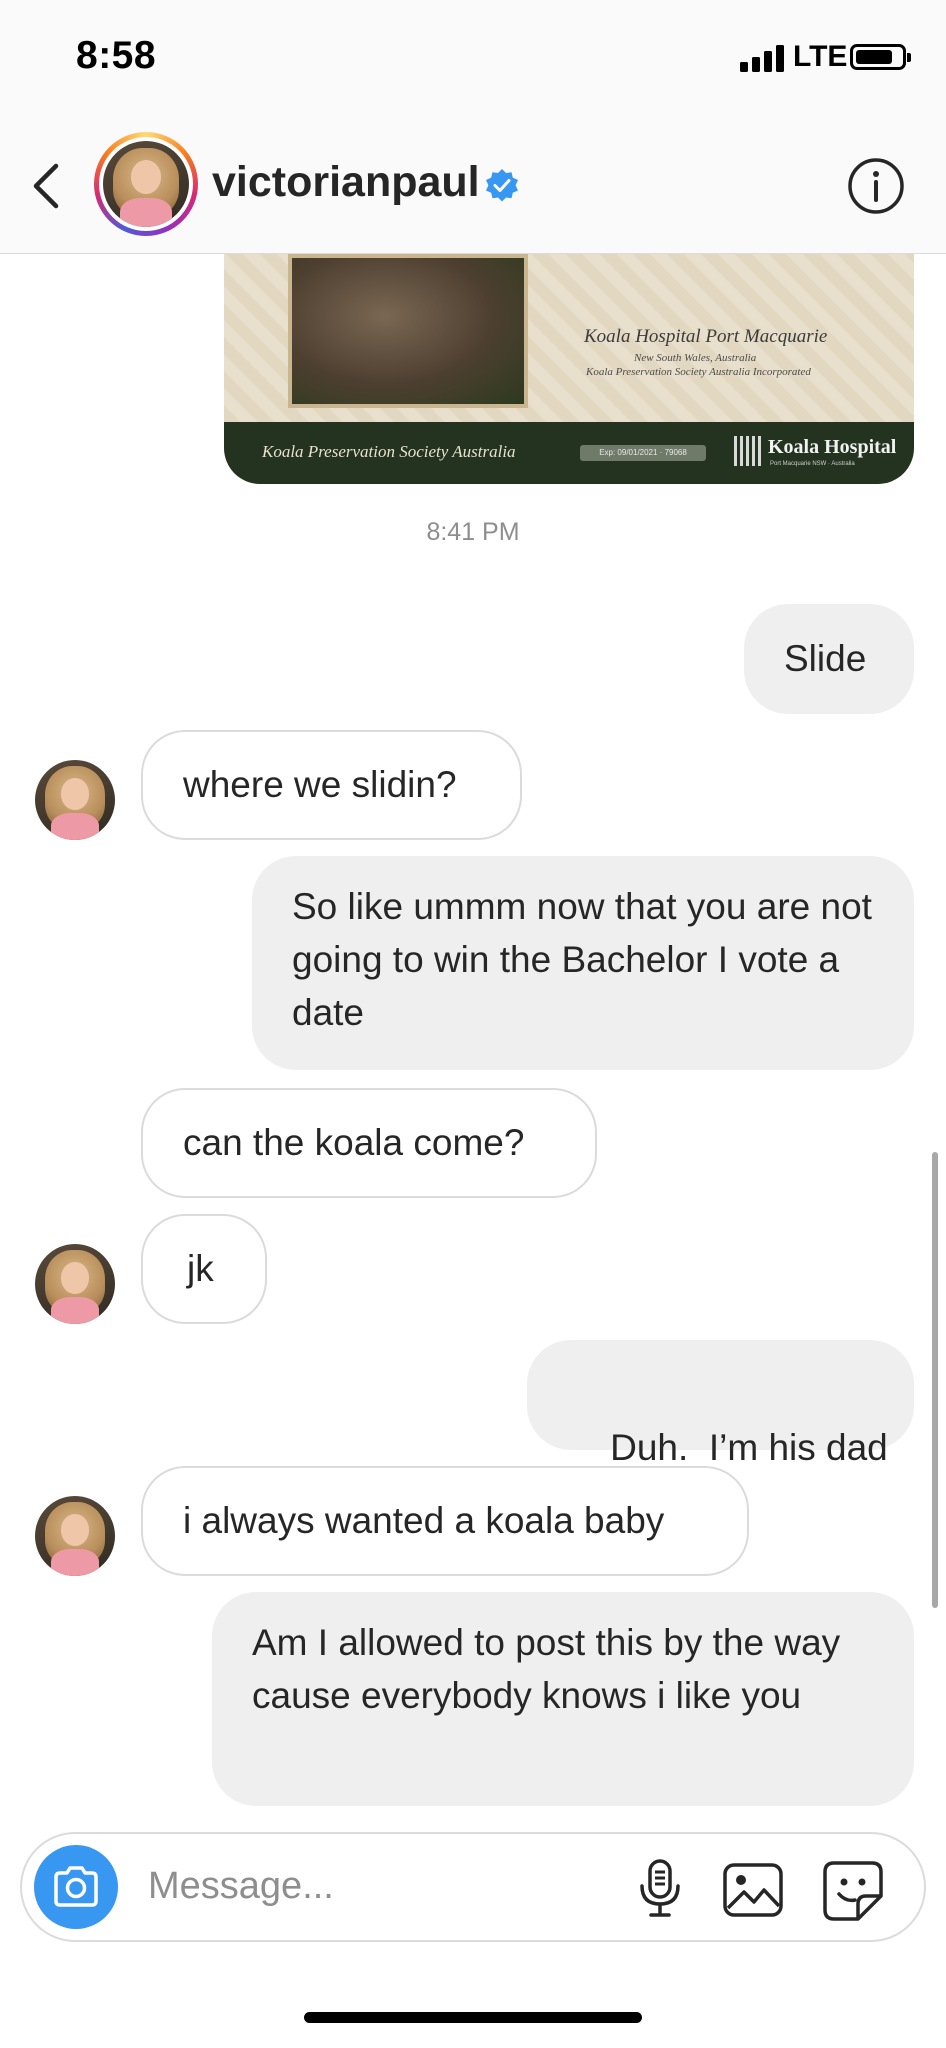  What do you see at coordinates (473, 59) in the screenshot?
I see `status-bar: 8:58 LTE` at bounding box center [473, 59].